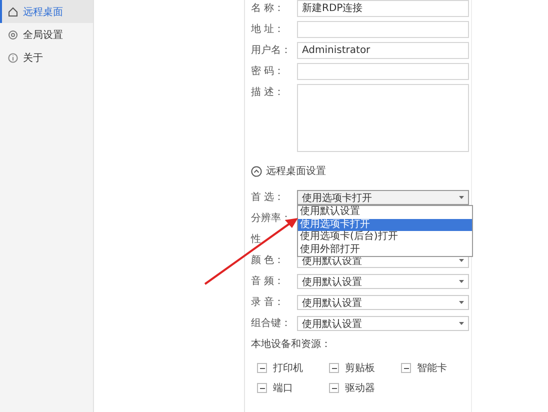  Describe the element at coordinates (383, 50) in the screenshot. I see `input-field: Administrator` at that location.